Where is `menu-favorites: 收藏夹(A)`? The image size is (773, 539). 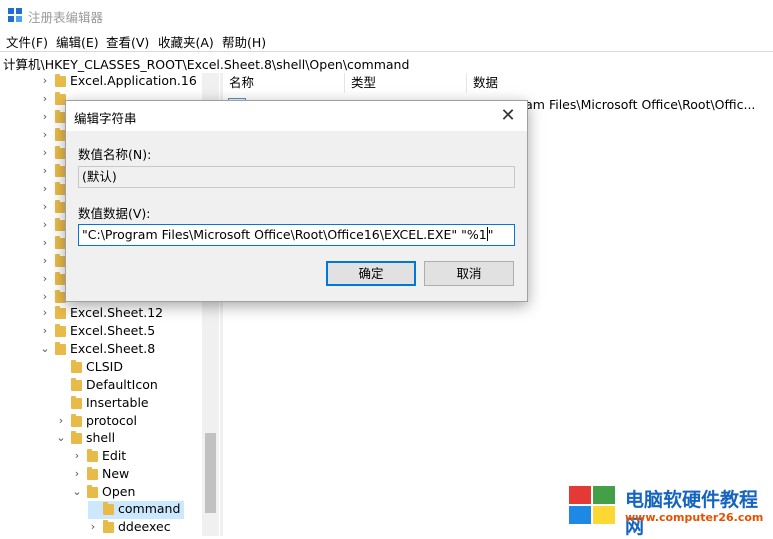
menu-favorites: 收藏夹(A) is located at coordinates (186, 41).